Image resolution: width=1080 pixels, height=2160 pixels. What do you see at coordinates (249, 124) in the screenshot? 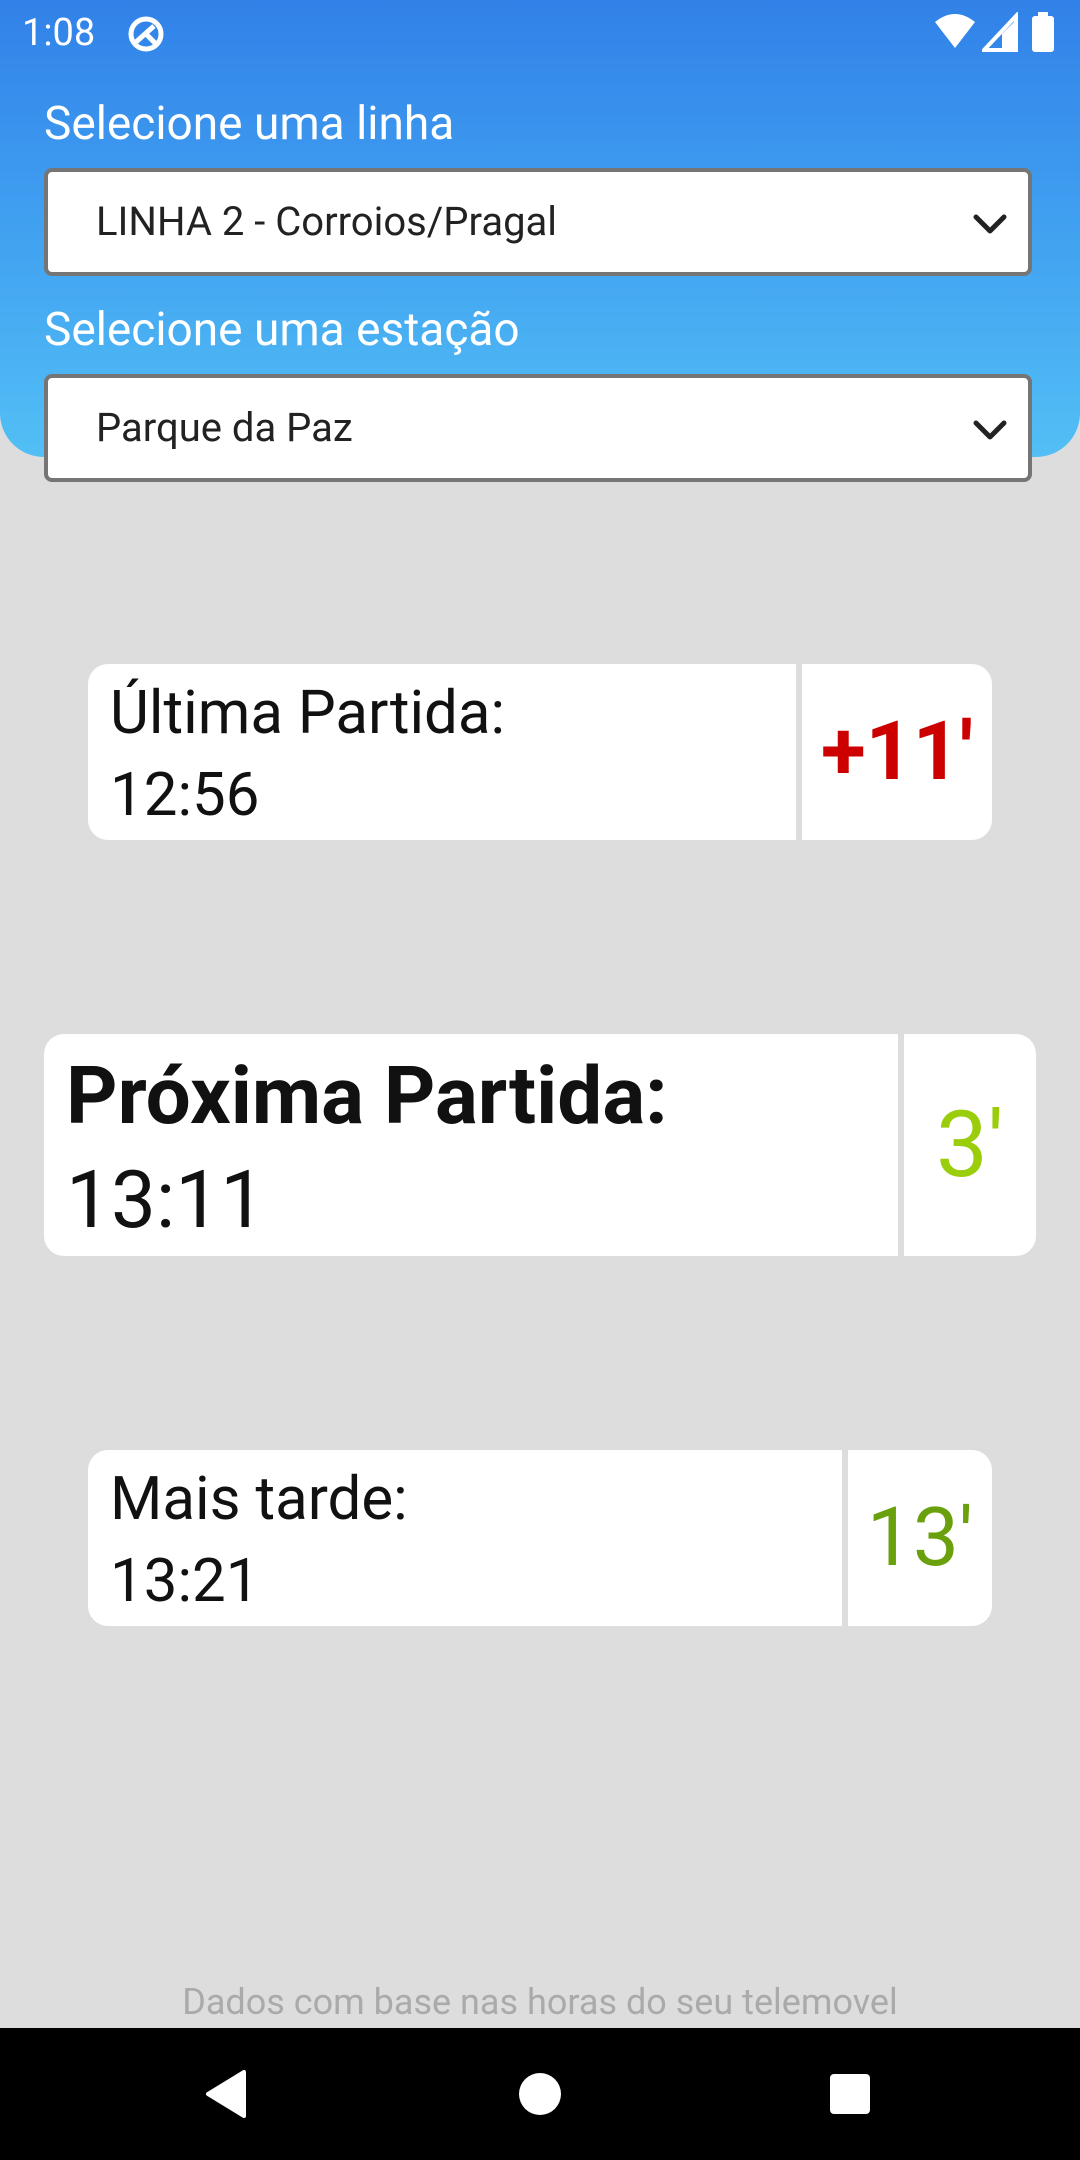
I see `line-select-label: Selecione uma linha` at bounding box center [249, 124].